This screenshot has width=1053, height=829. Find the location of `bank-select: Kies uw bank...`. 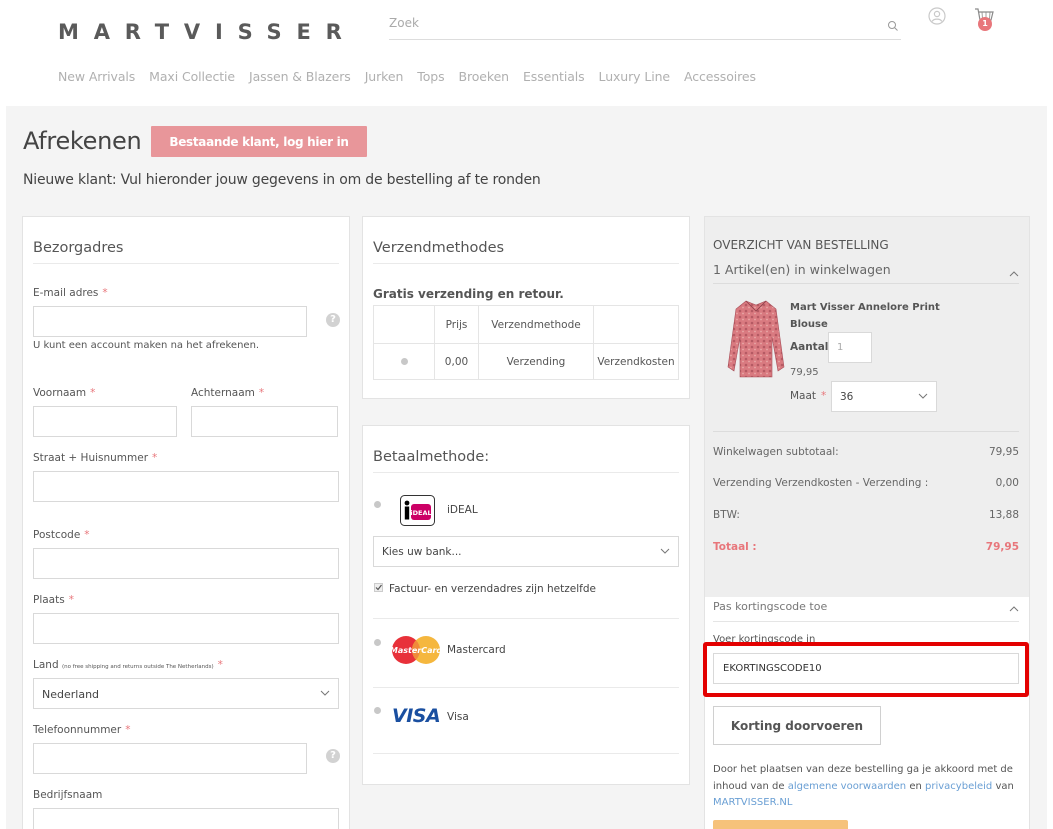

bank-select: Kies uw bank... is located at coordinates (526, 551).